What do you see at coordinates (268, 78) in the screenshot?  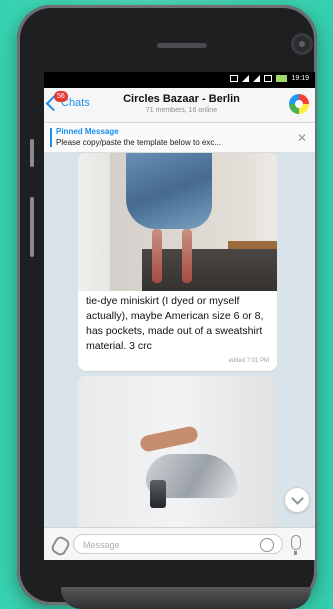 I see `nfc-icon` at bounding box center [268, 78].